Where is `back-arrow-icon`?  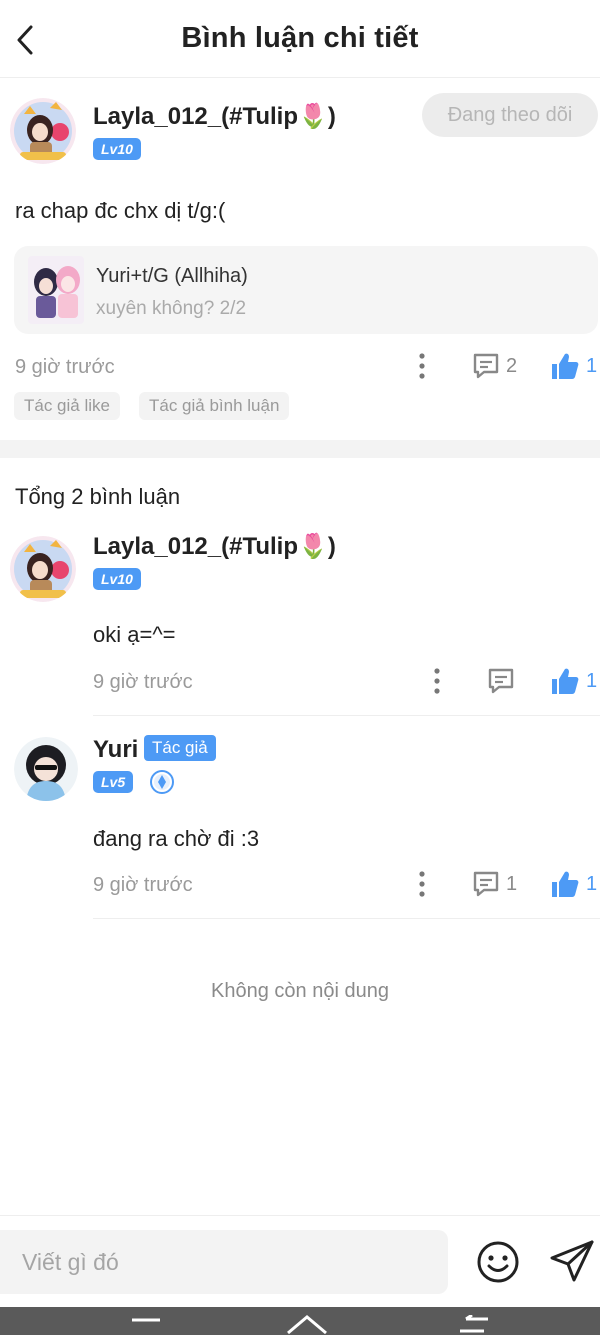
back-arrow-icon is located at coordinates (474, 1323).